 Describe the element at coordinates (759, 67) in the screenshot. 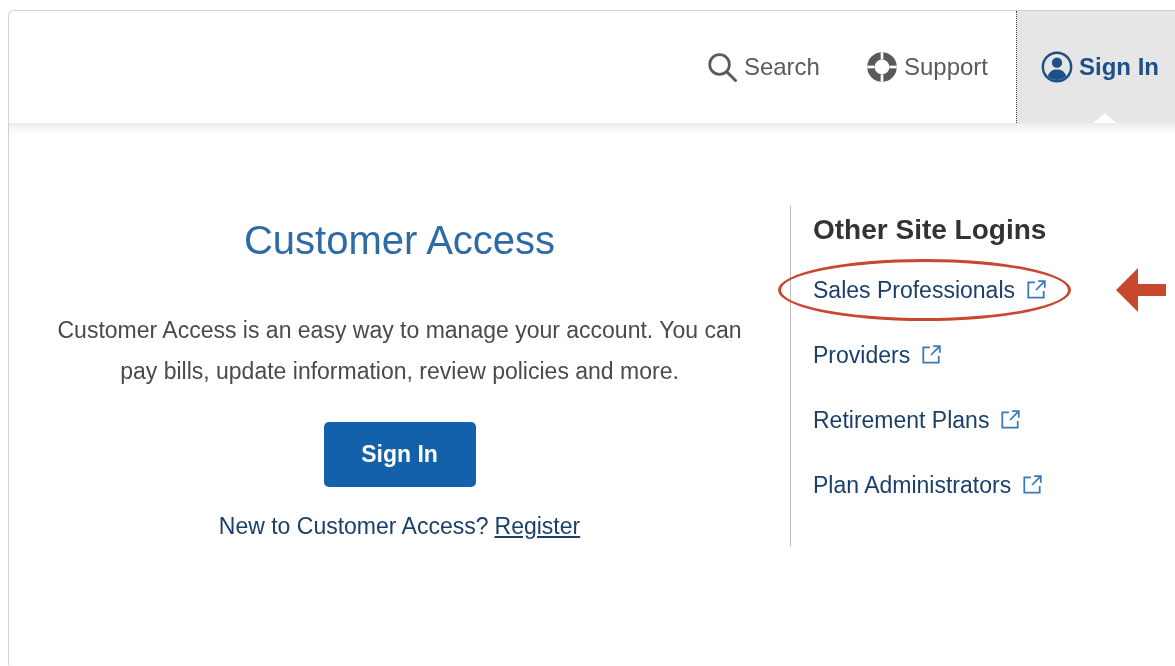

I see `nav-tab: Search` at that location.